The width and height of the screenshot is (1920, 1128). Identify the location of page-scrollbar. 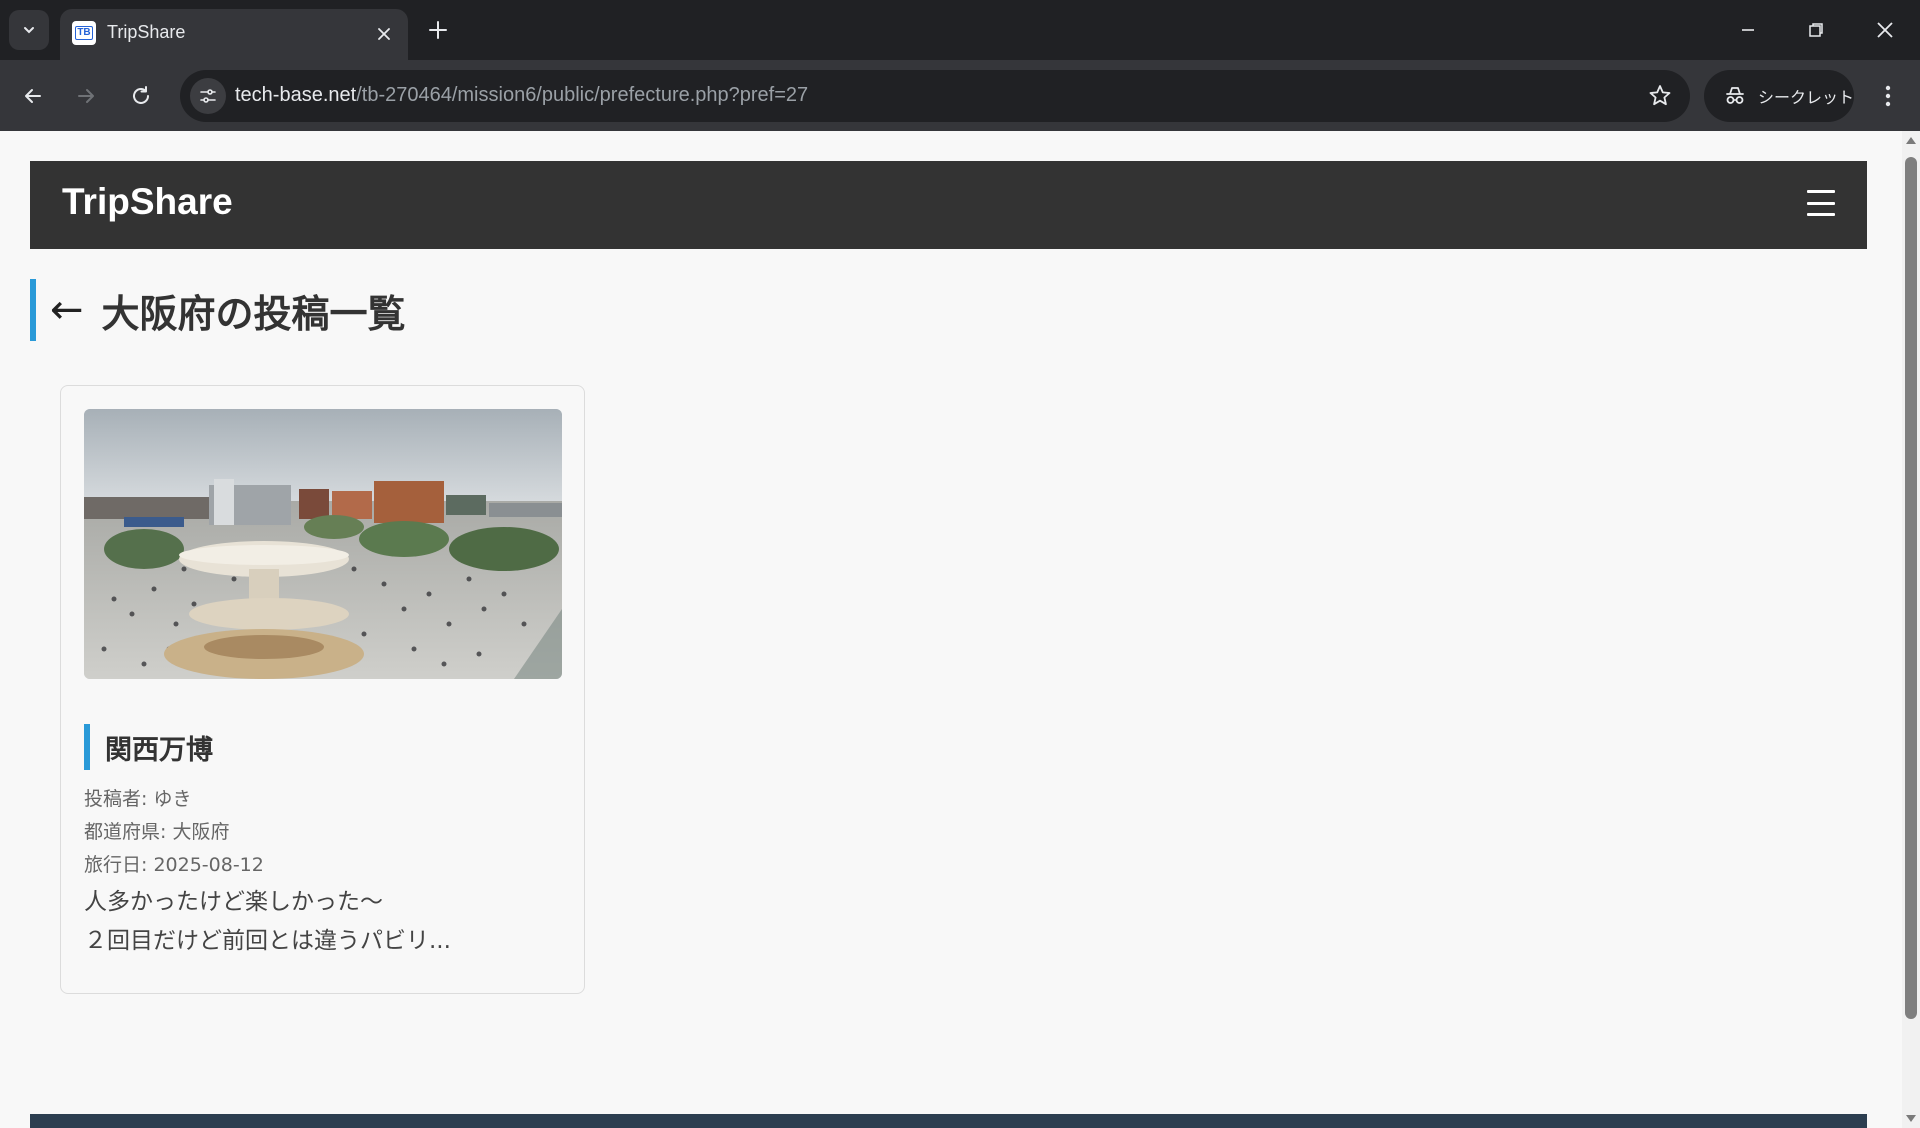
(1911, 629).